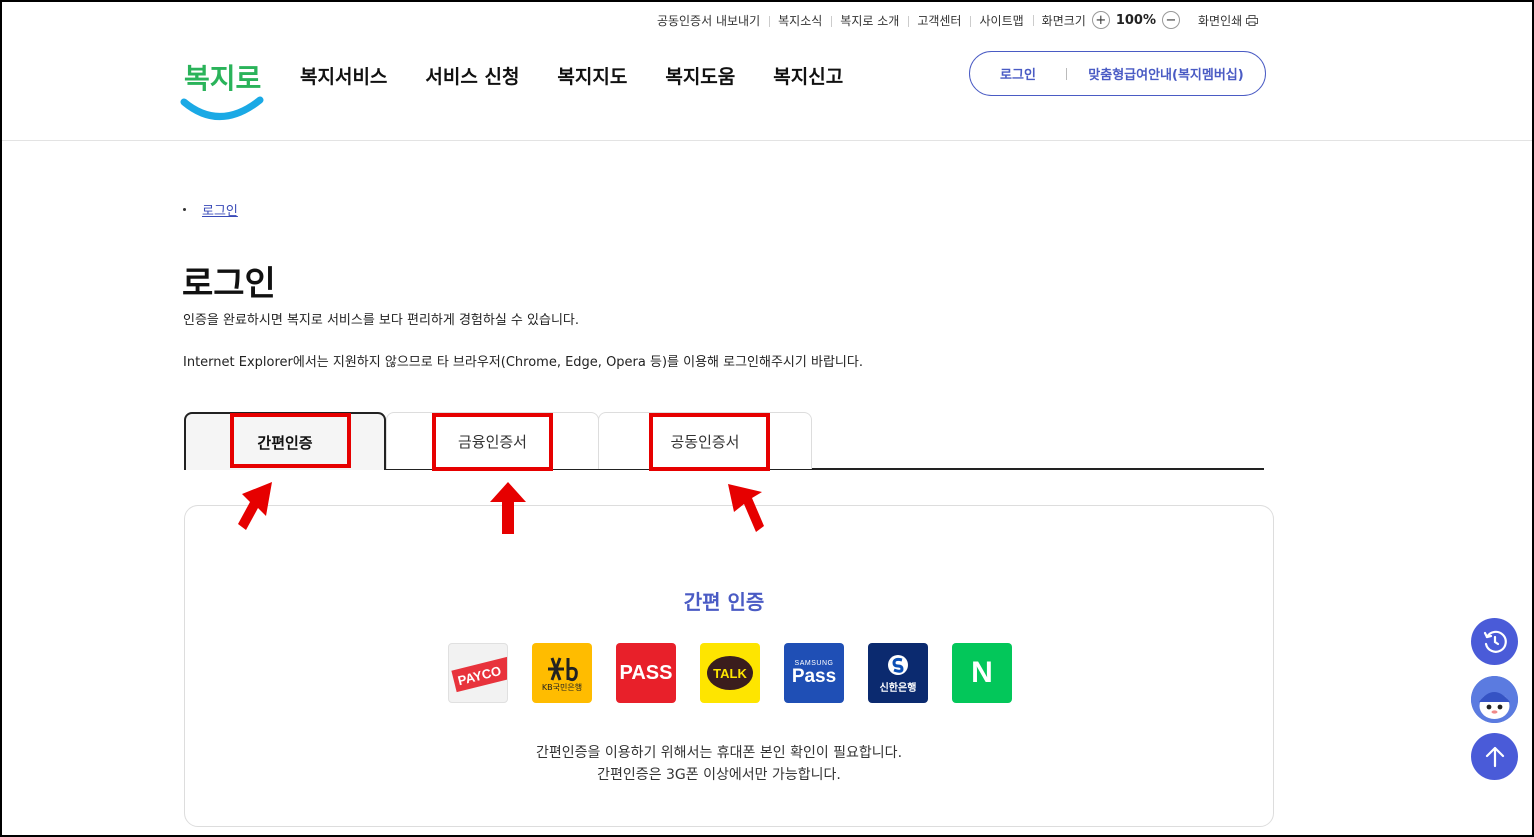 The image size is (1534, 837). I want to click on nav-welfare-report: 복지신고, so click(808, 75).